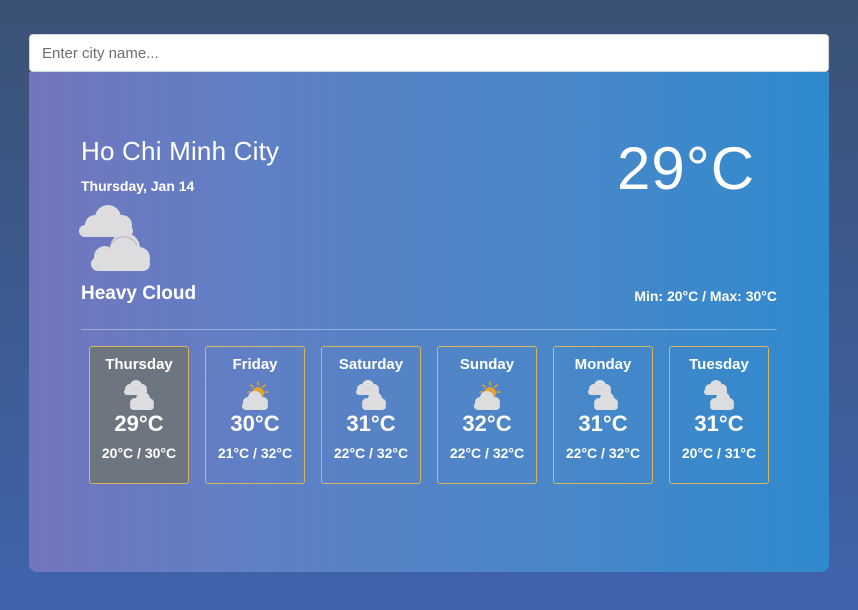 The width and height of the screenshot is (858, 610). What do you see at coordinates (371, 364) in the screenshot?
I see `forecast-day-name: Saturday` at bounding box center [371, 364].